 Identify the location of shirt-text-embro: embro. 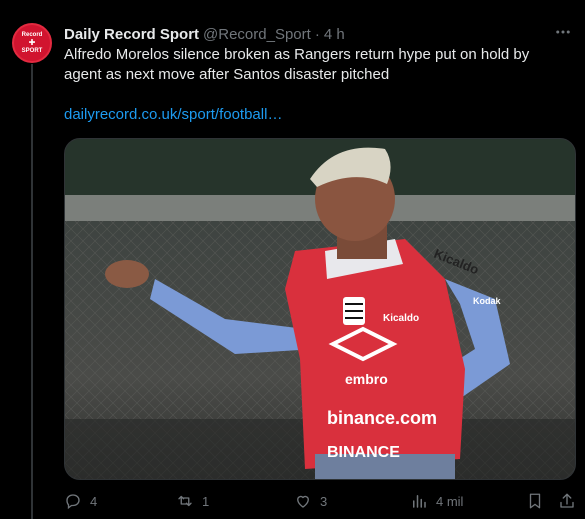
(366, 379).